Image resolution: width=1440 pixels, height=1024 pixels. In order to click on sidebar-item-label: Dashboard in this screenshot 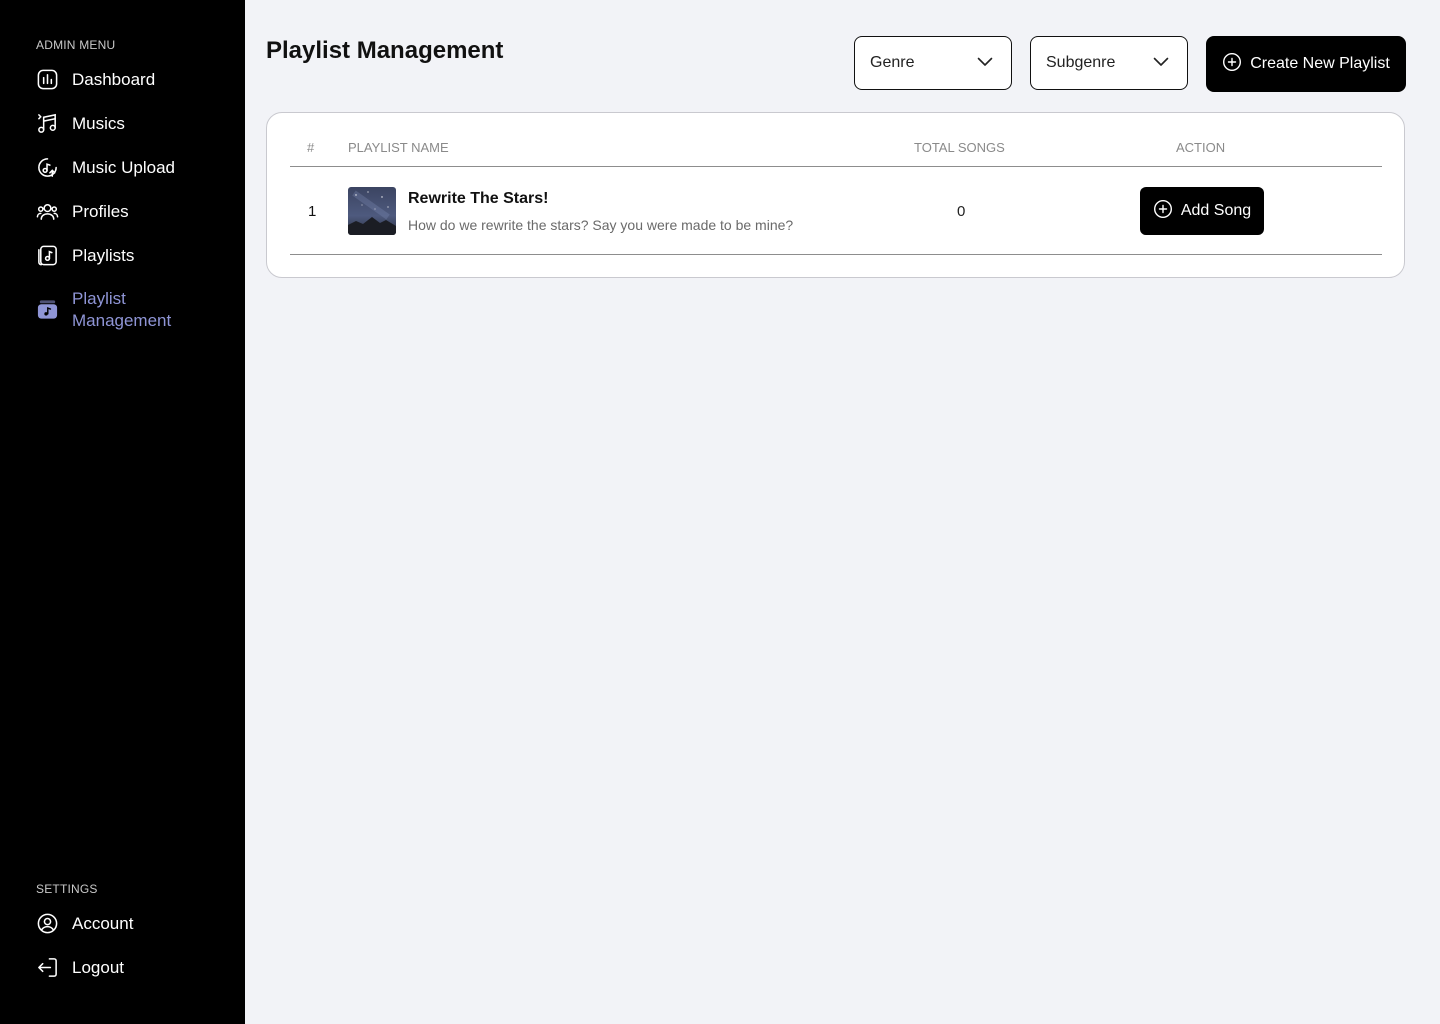, I will do `click(114, 79)`.